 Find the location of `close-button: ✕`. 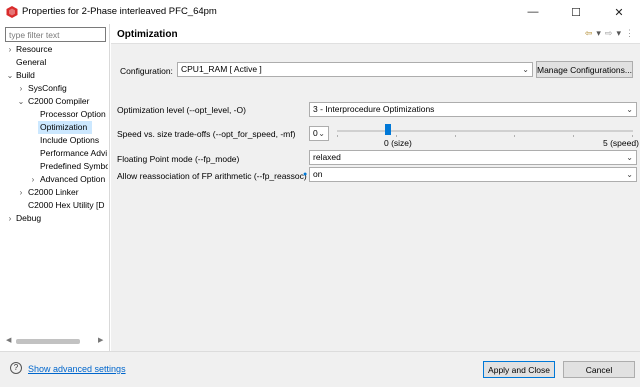

close-button: ✕ is located at coordinates (619, 12).